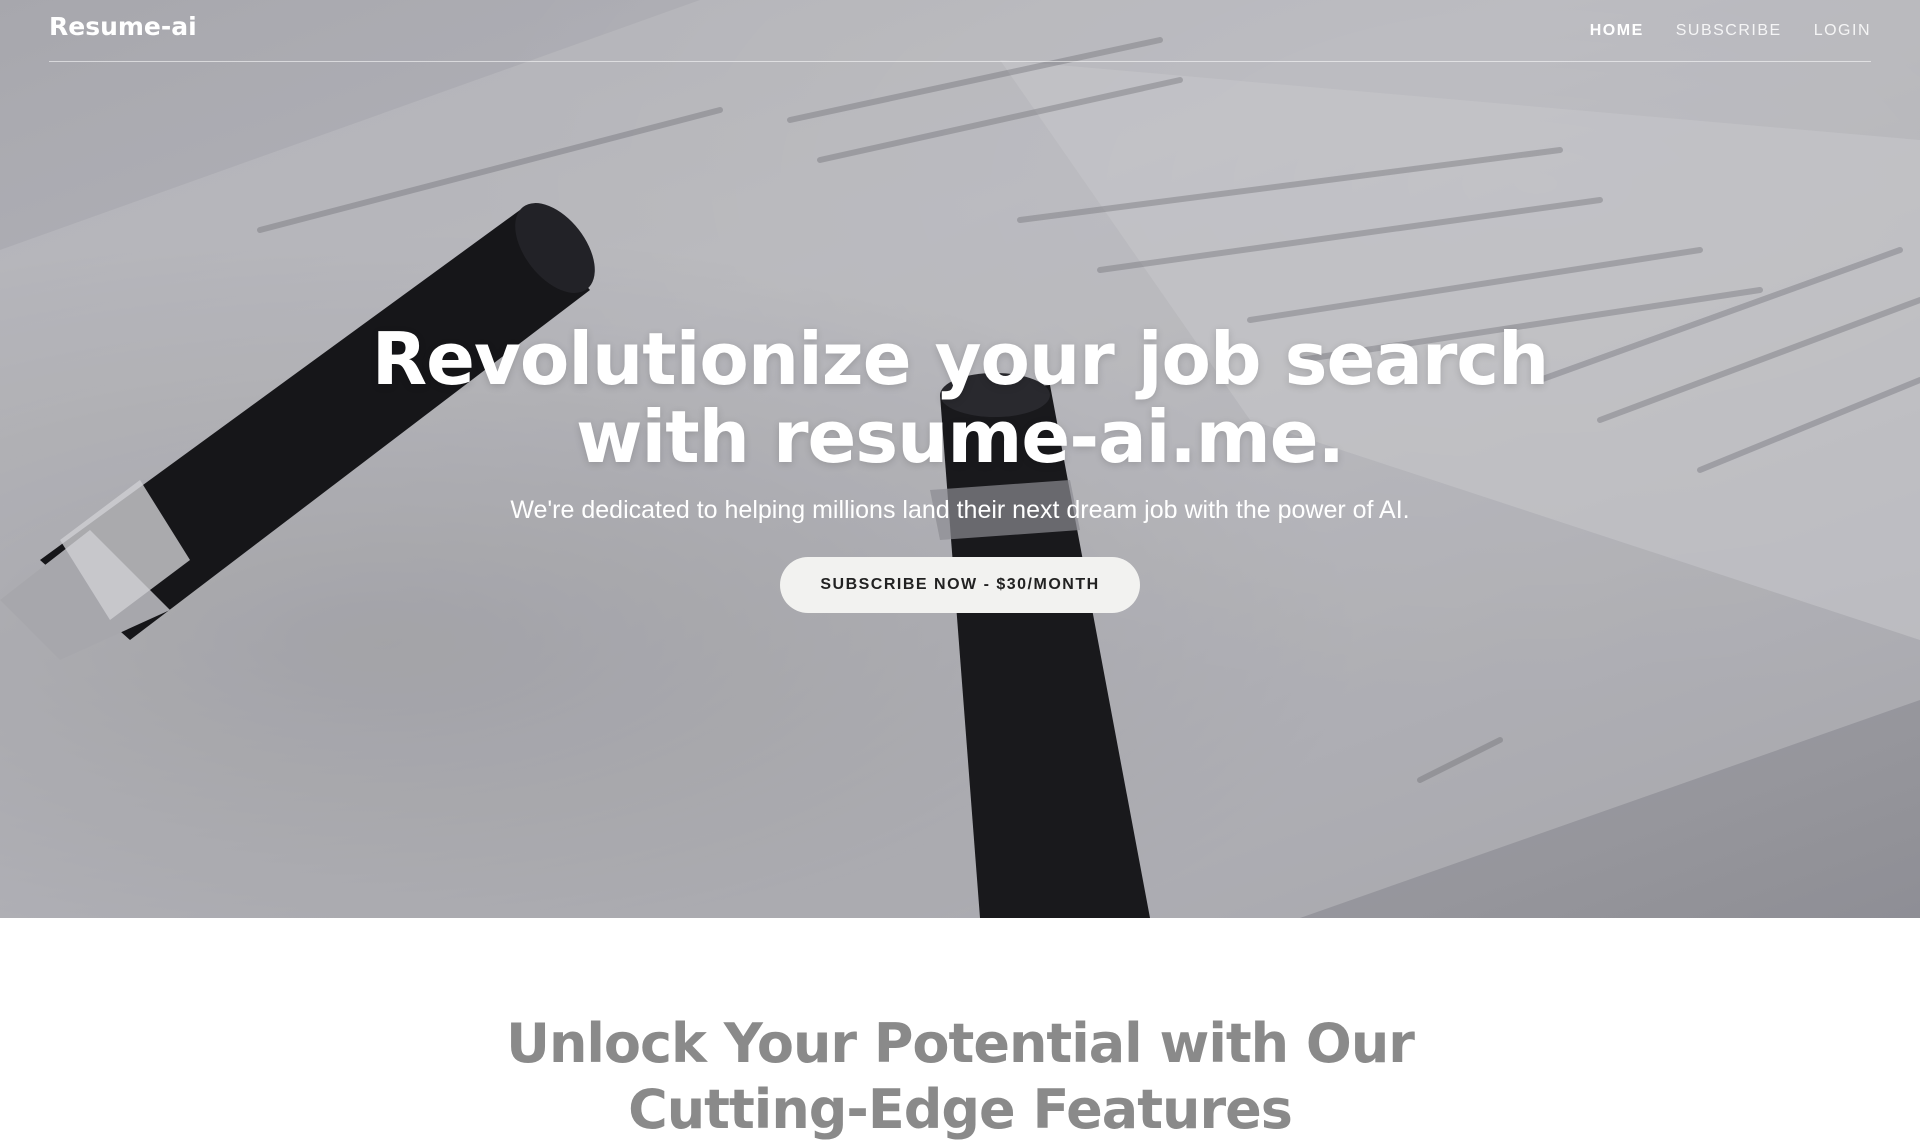 This screenshot has height=1143, width=1920. I want to click on main-nav: HOME SUBSCRIBE LOGIN, so click(1730, 31).